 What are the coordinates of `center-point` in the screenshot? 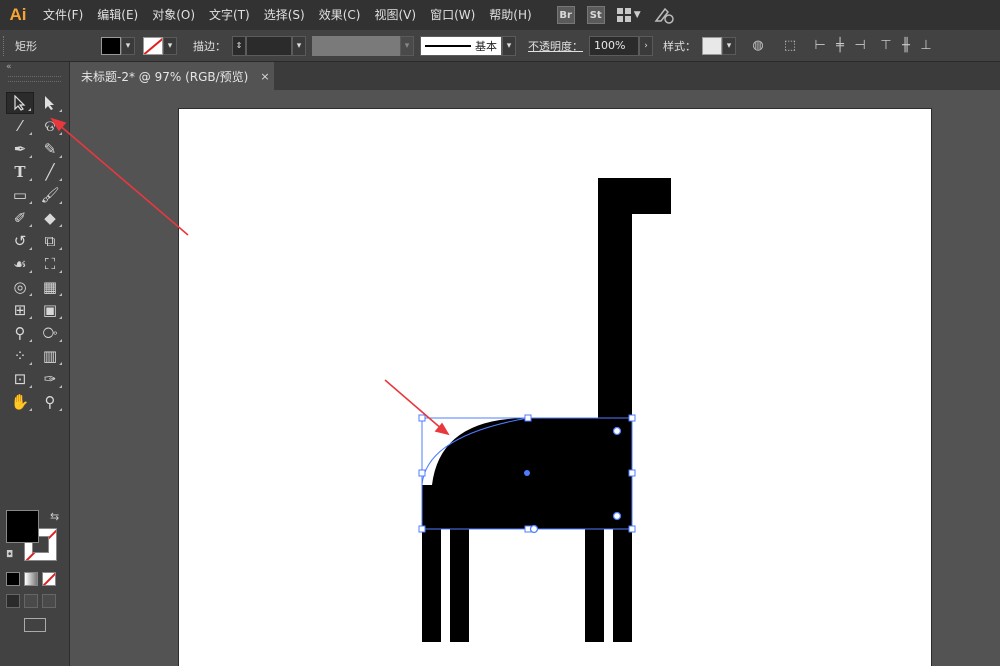 It's located at (527, 473).